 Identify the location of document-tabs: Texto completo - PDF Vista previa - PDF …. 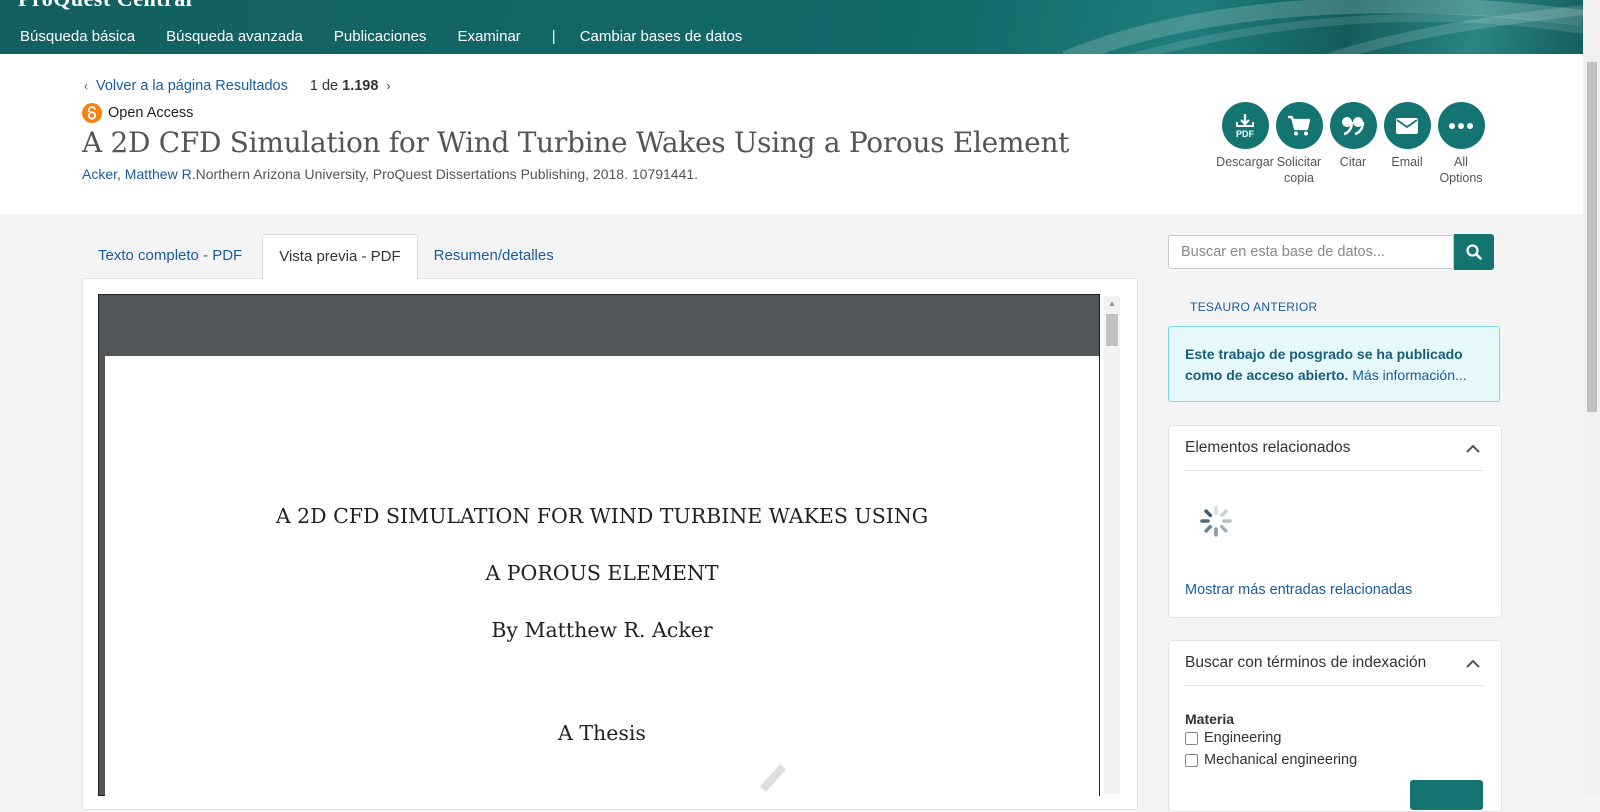
(326, 256).